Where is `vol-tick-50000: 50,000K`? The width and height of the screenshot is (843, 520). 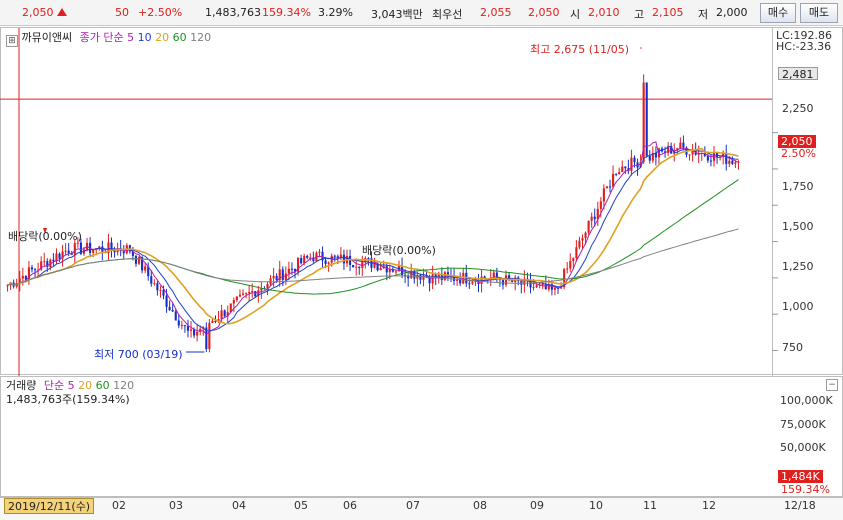 vol-tick-50000: 50,000K is located at coordinates (803, 447).